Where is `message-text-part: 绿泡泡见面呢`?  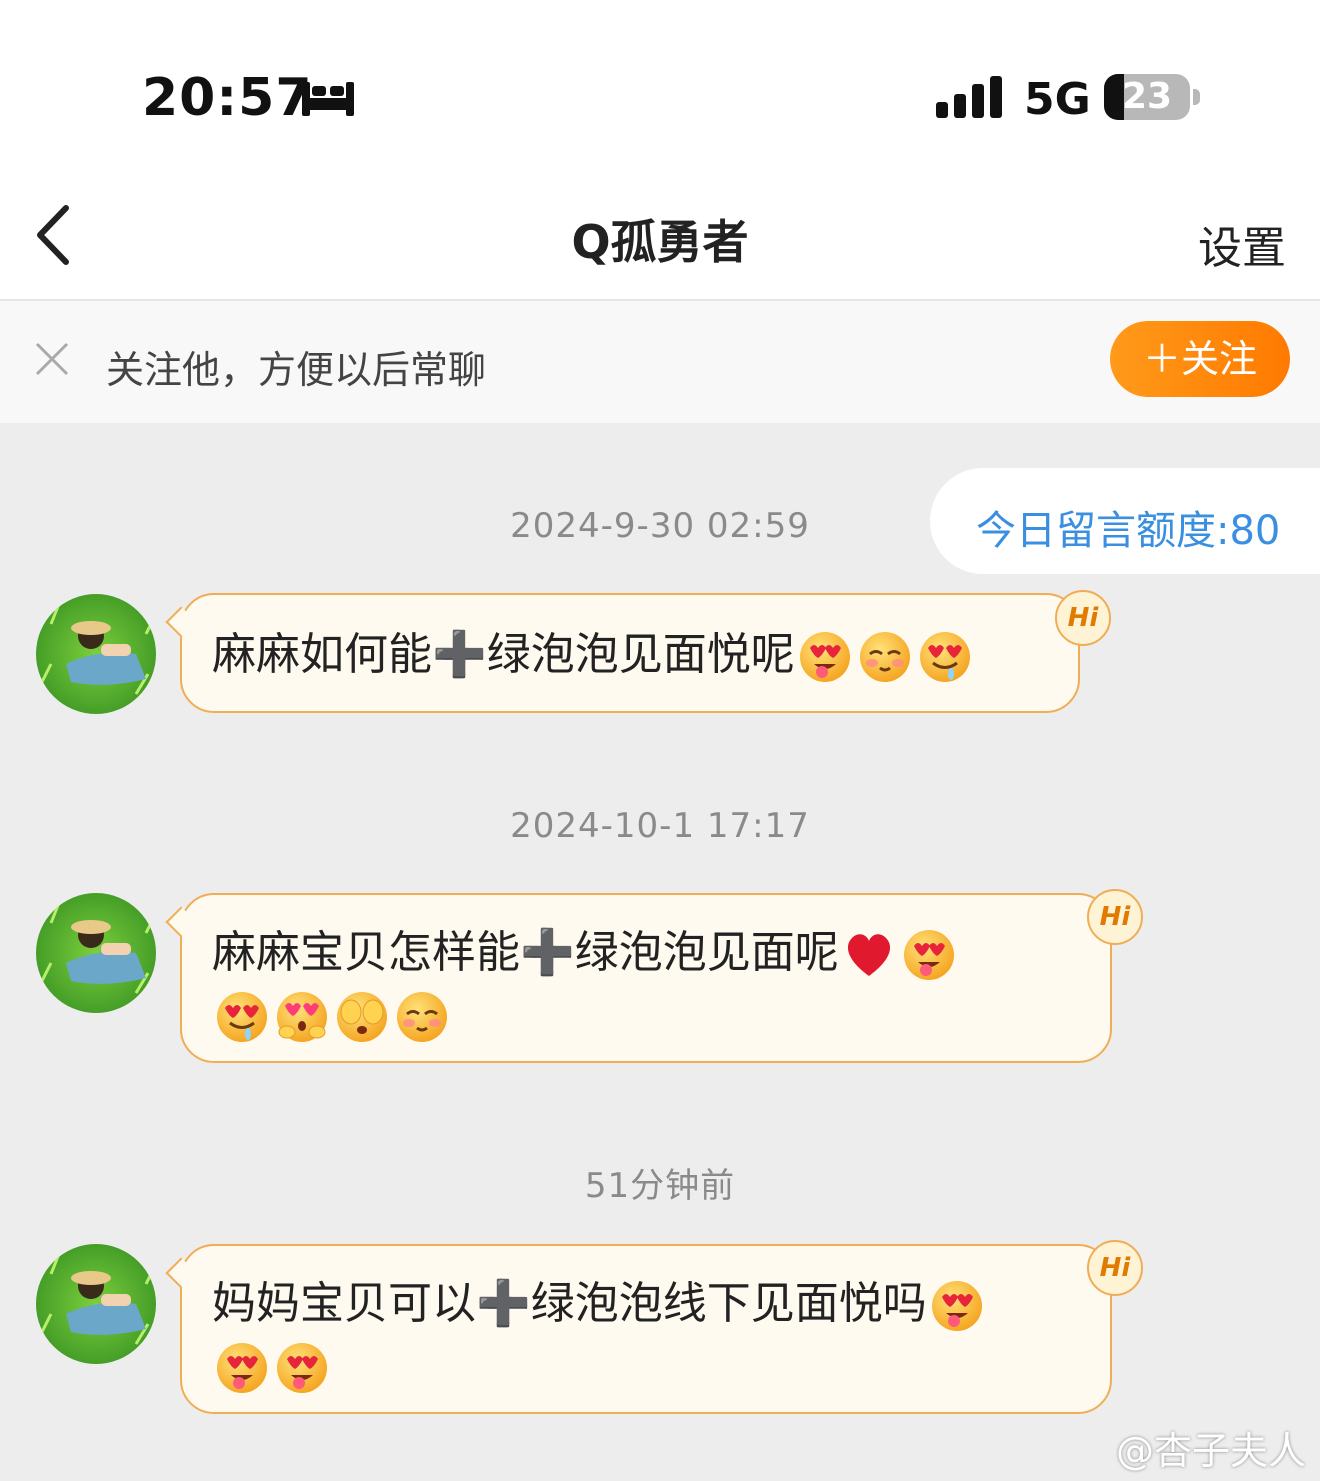
message-text-part: 绿泡泡见面呢 is located at coordinates (706, 952).